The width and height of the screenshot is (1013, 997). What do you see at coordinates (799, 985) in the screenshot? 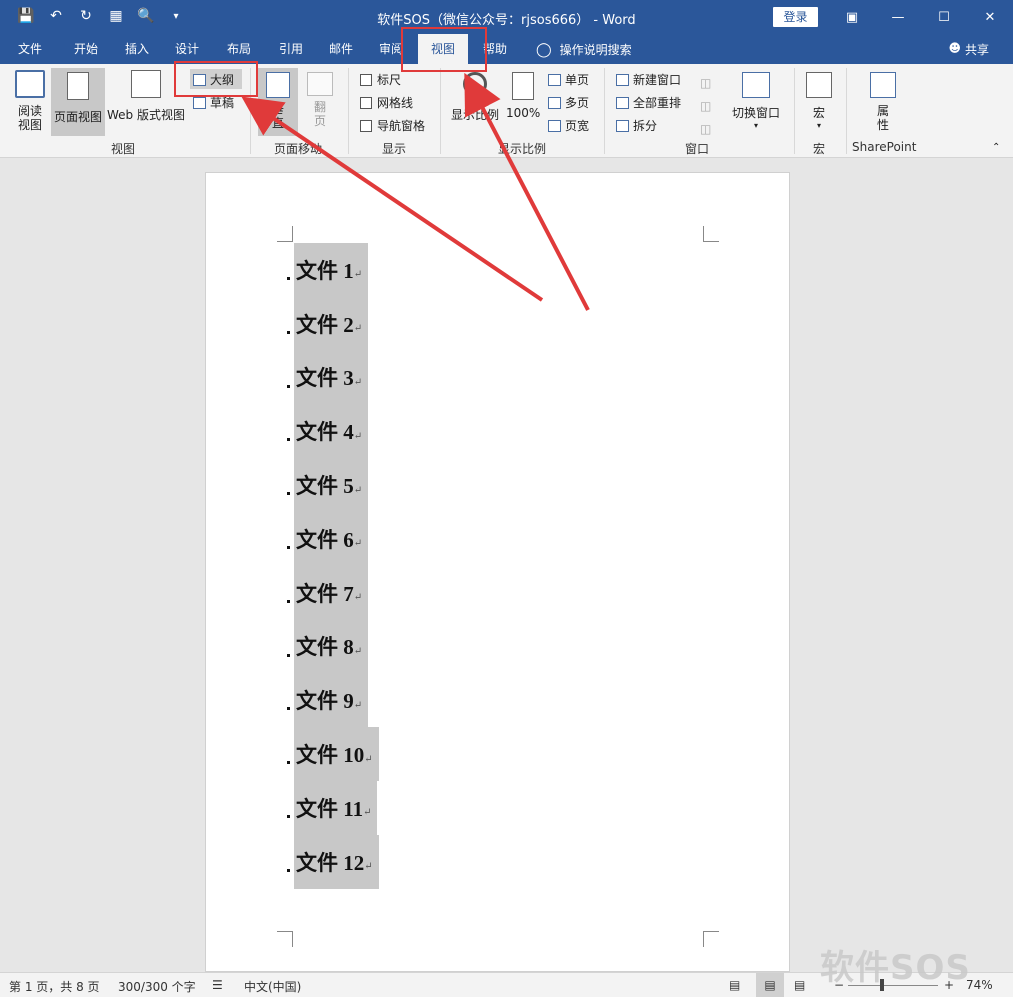
I see `web-layout-status-icon: ▤` at bounding box center [799, 985].